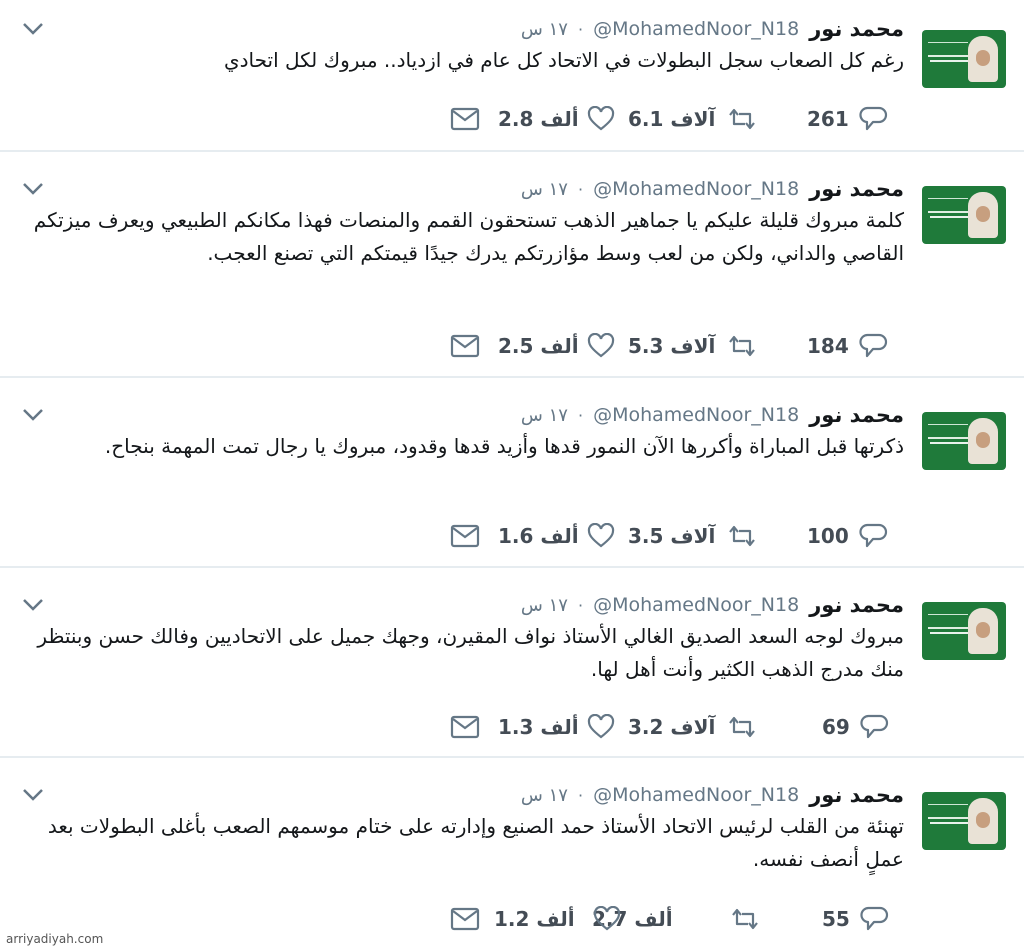 The image size is (1024, 951). I want to click on like-button: 2.8 ألف, so click(556, 119).